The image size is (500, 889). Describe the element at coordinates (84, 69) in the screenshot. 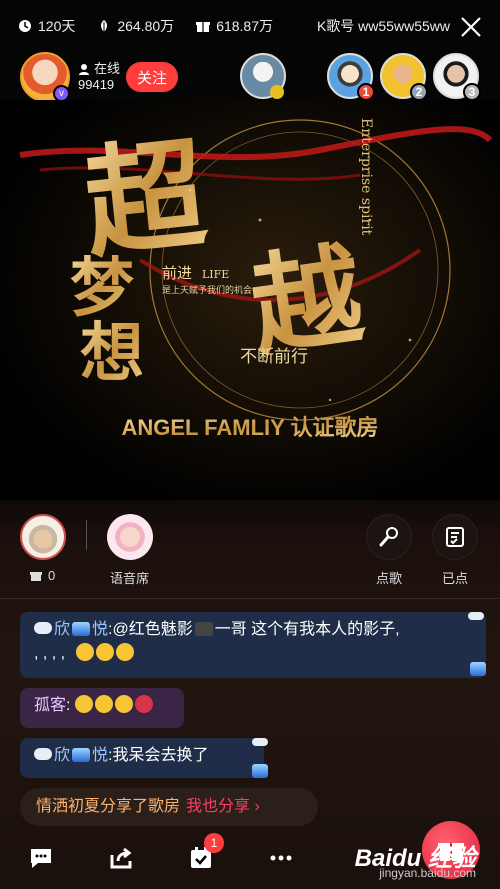

I see `user-icon` at that location.